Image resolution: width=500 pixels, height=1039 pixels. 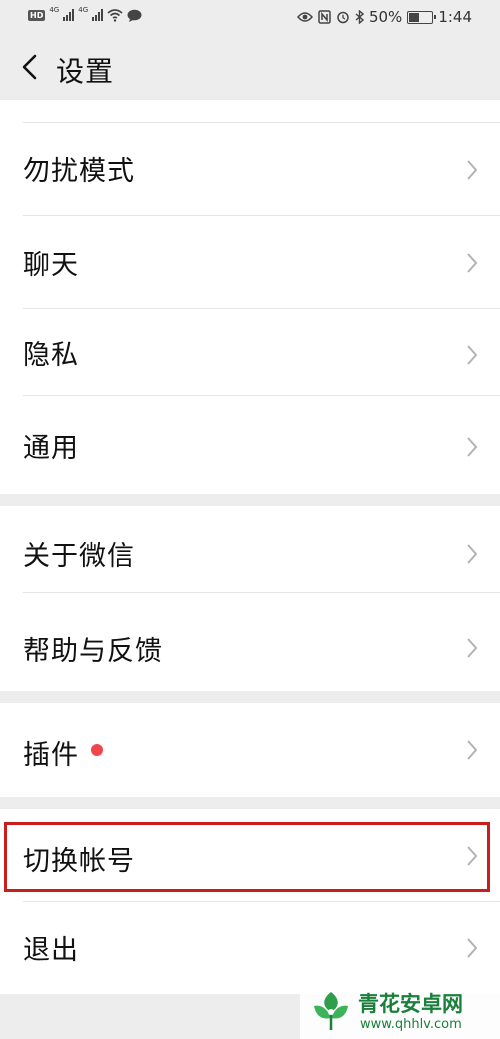 I want to click on battery-percent: 50%, so click(x=385, y=17).